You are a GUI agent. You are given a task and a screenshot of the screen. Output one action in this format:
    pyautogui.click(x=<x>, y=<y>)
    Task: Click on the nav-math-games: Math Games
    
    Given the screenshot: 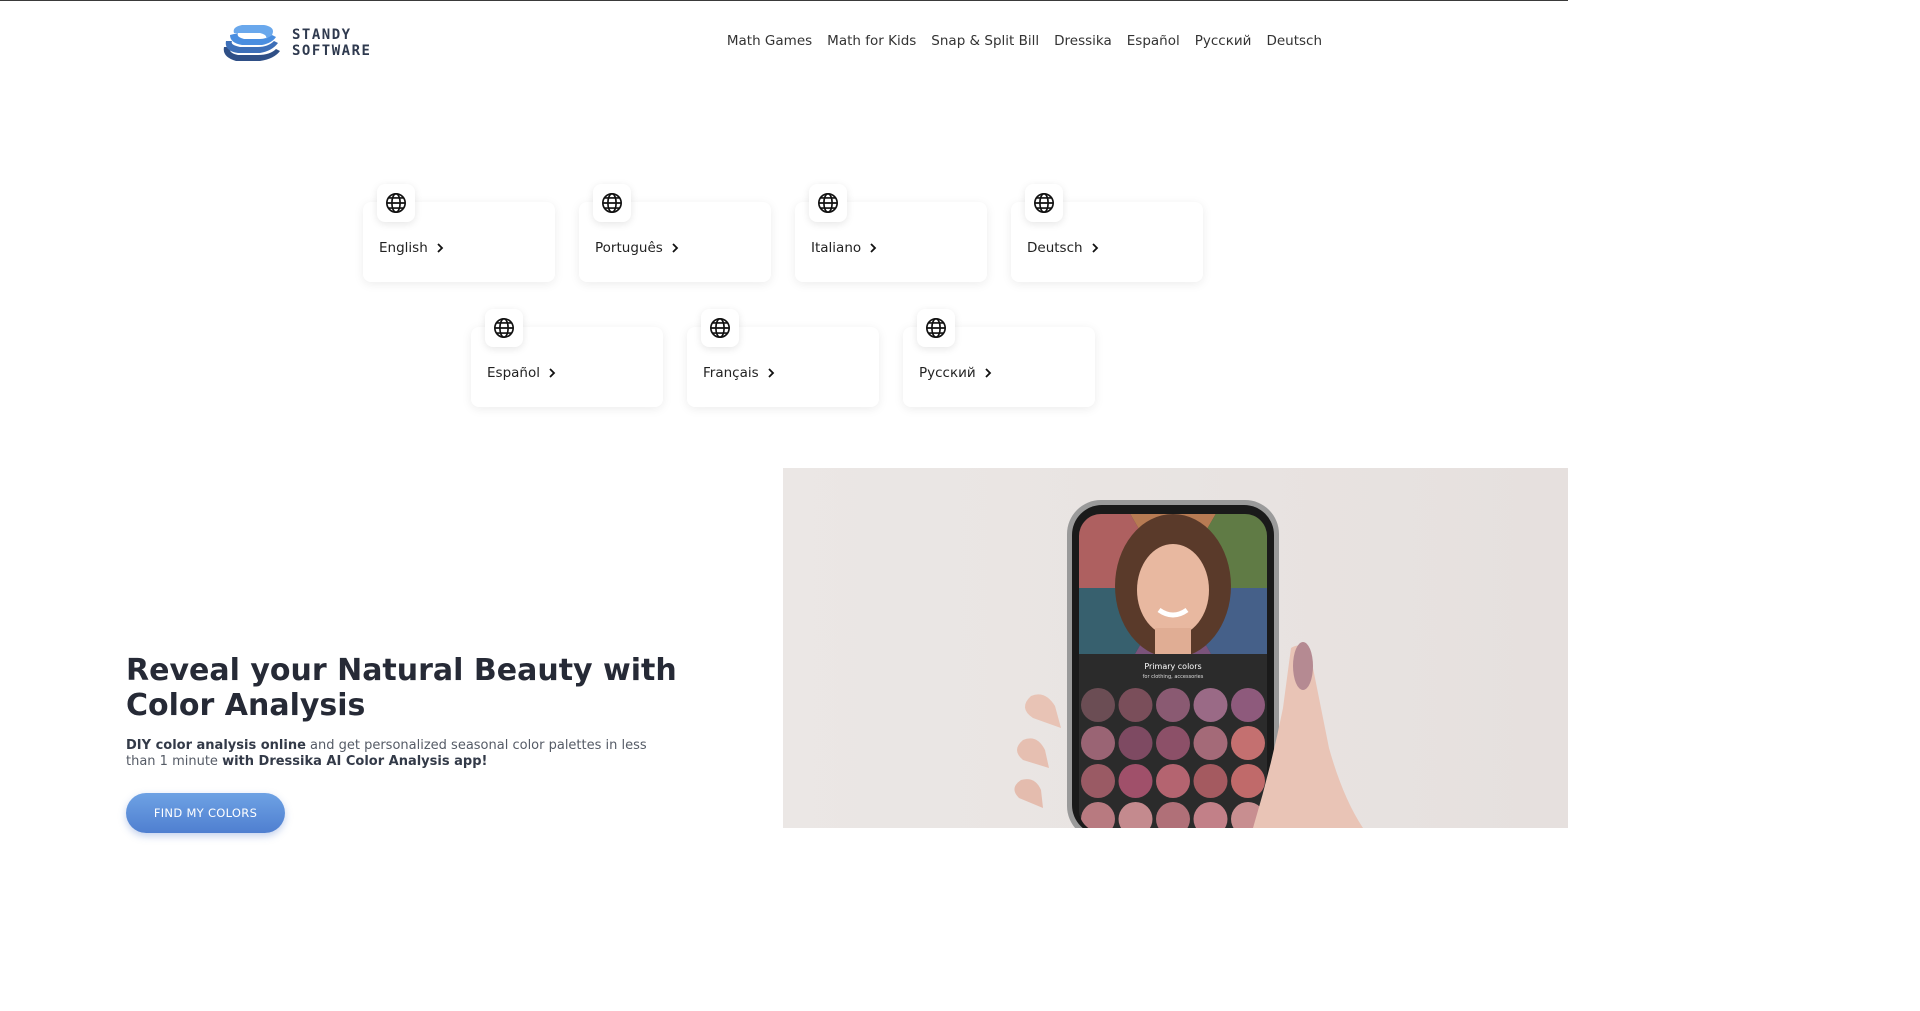 What is the action you would take?
    pyautogui.click(x=769, y=41)
    